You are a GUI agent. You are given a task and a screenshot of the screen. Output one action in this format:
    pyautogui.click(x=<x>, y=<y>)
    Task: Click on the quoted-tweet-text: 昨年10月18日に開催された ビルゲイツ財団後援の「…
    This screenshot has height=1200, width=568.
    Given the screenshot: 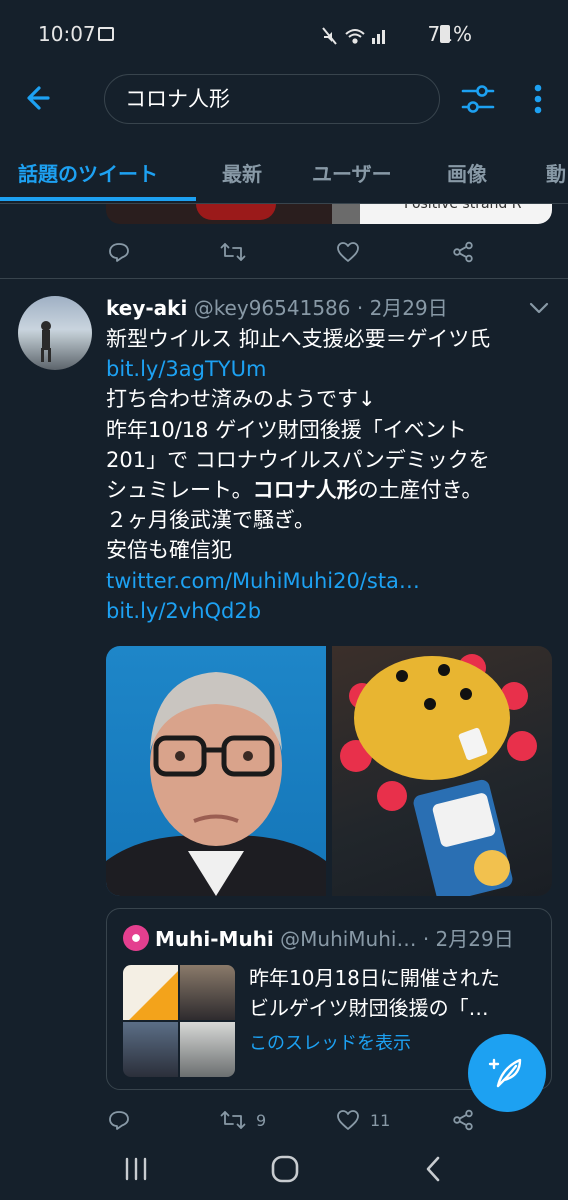 What is the action you would take?
    pyautogui.click(x=397, y=993)
    